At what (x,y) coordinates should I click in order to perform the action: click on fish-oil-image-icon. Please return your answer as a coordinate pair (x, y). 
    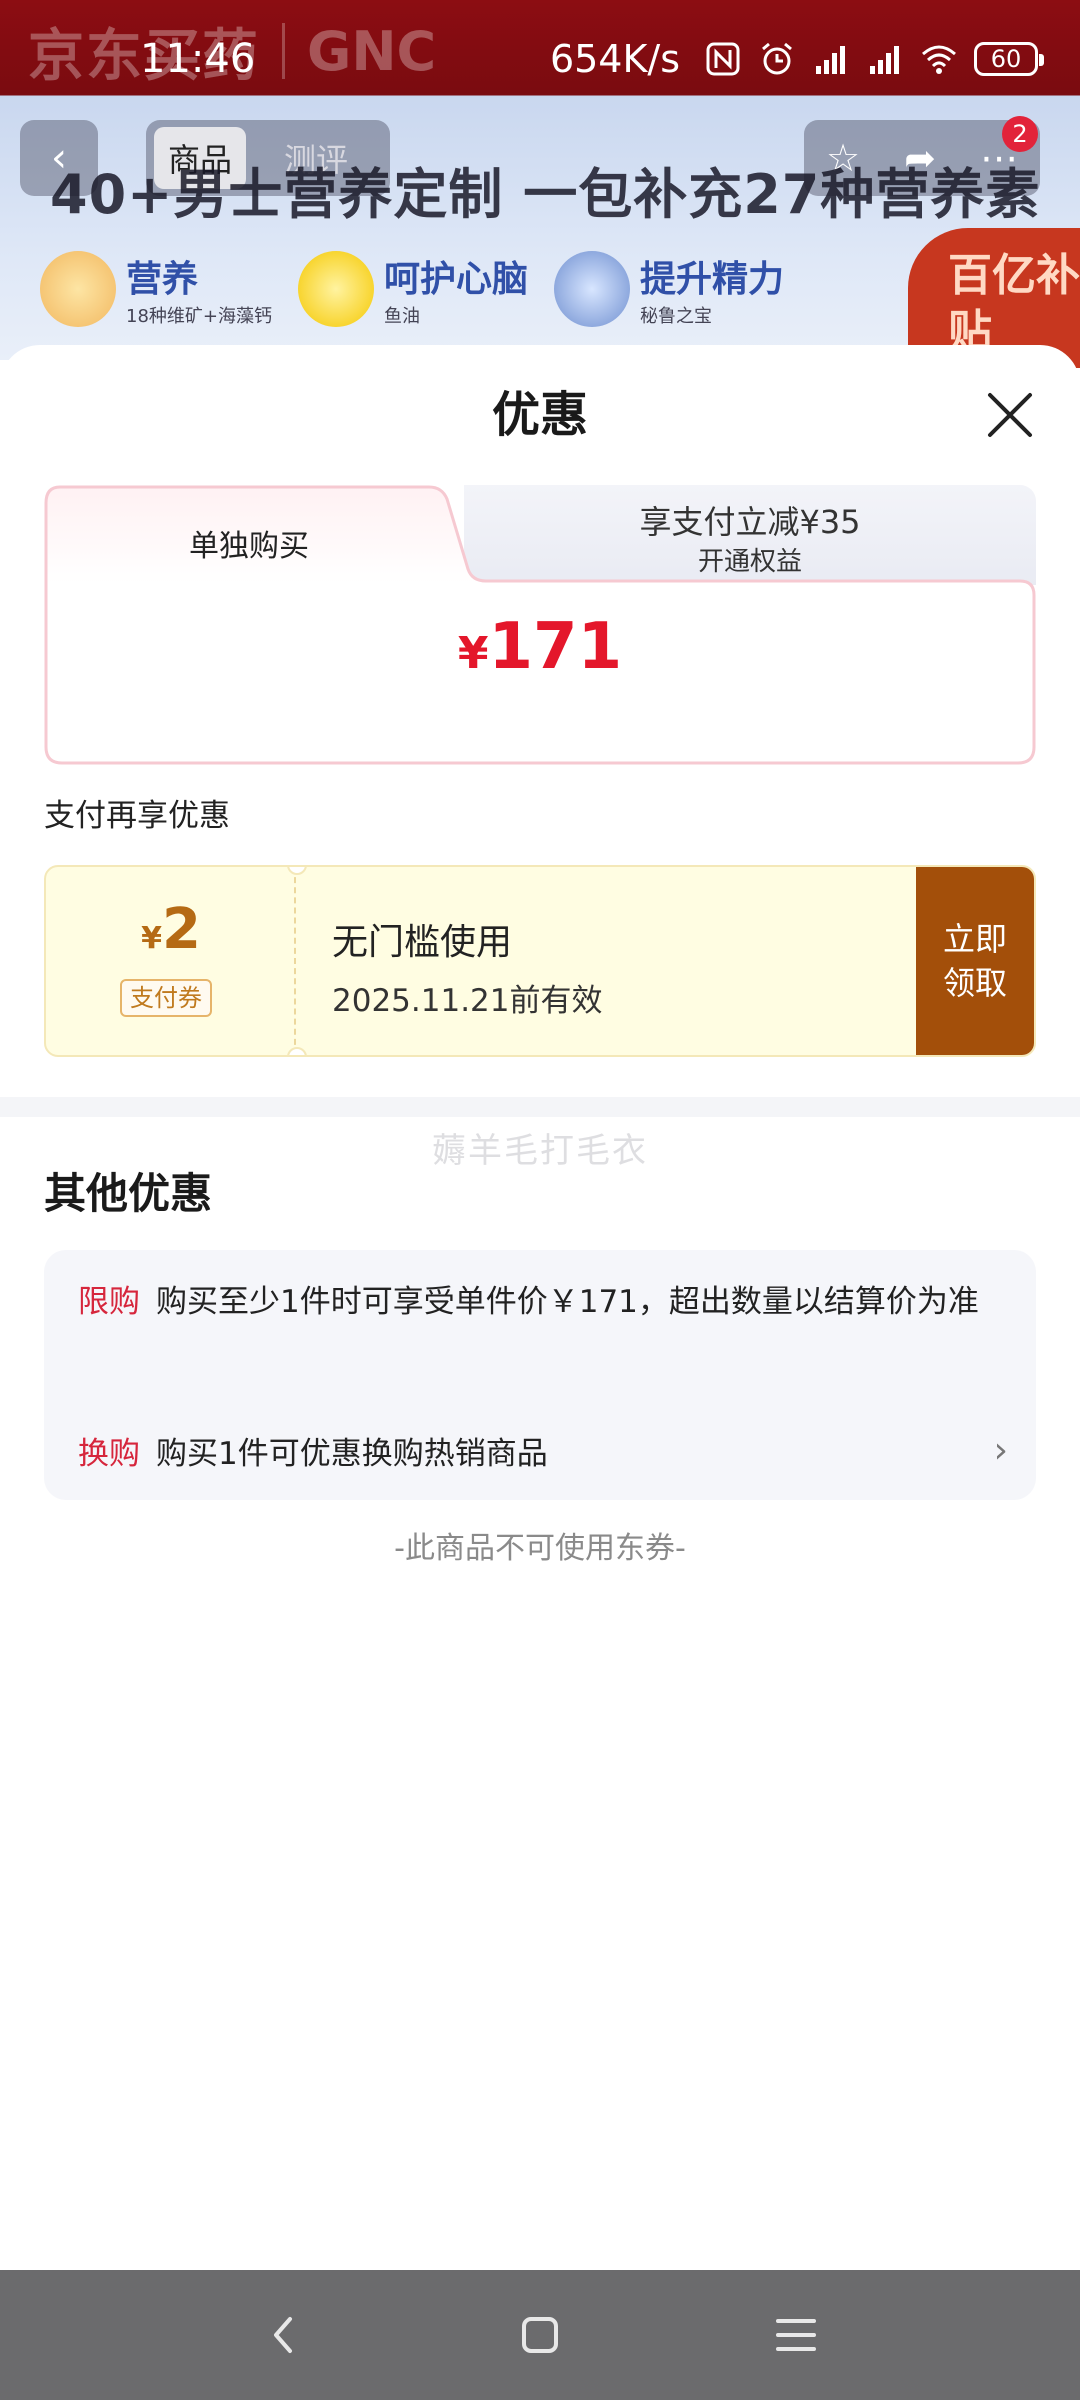
    Looking at the image, I should click on (336, 289).